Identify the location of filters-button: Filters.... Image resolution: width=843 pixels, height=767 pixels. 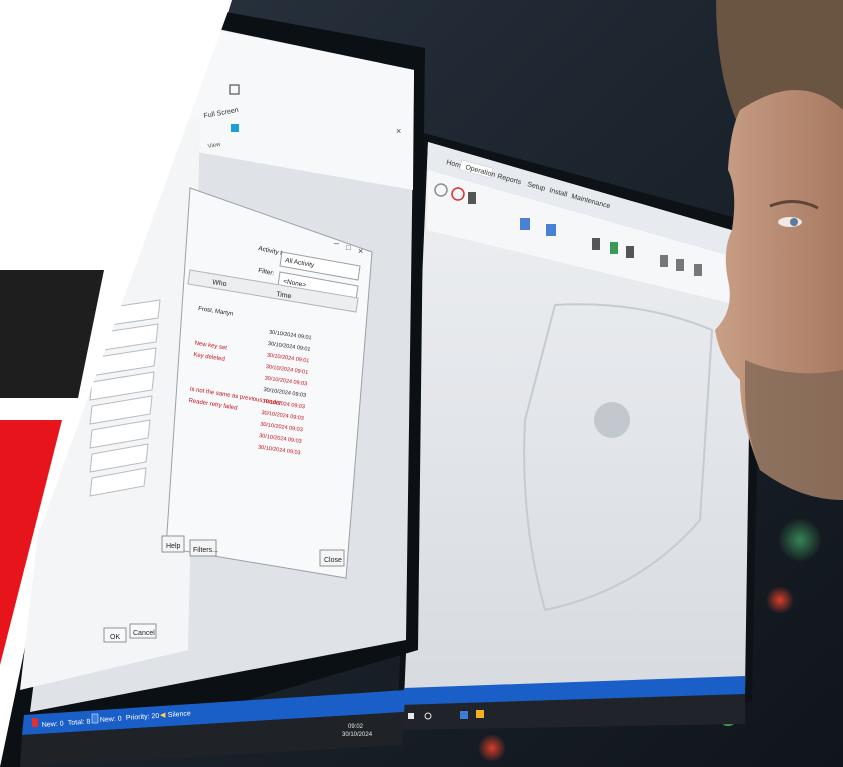
(203, 548).